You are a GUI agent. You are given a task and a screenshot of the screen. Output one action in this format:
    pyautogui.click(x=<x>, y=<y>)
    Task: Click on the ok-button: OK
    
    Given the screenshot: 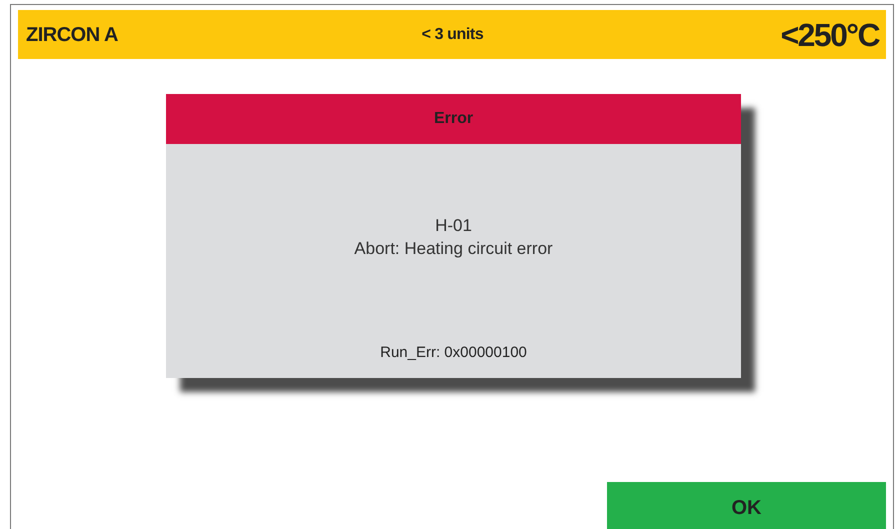 What is the action you would take?
    pyautogui.click(x=746, y=505)
    